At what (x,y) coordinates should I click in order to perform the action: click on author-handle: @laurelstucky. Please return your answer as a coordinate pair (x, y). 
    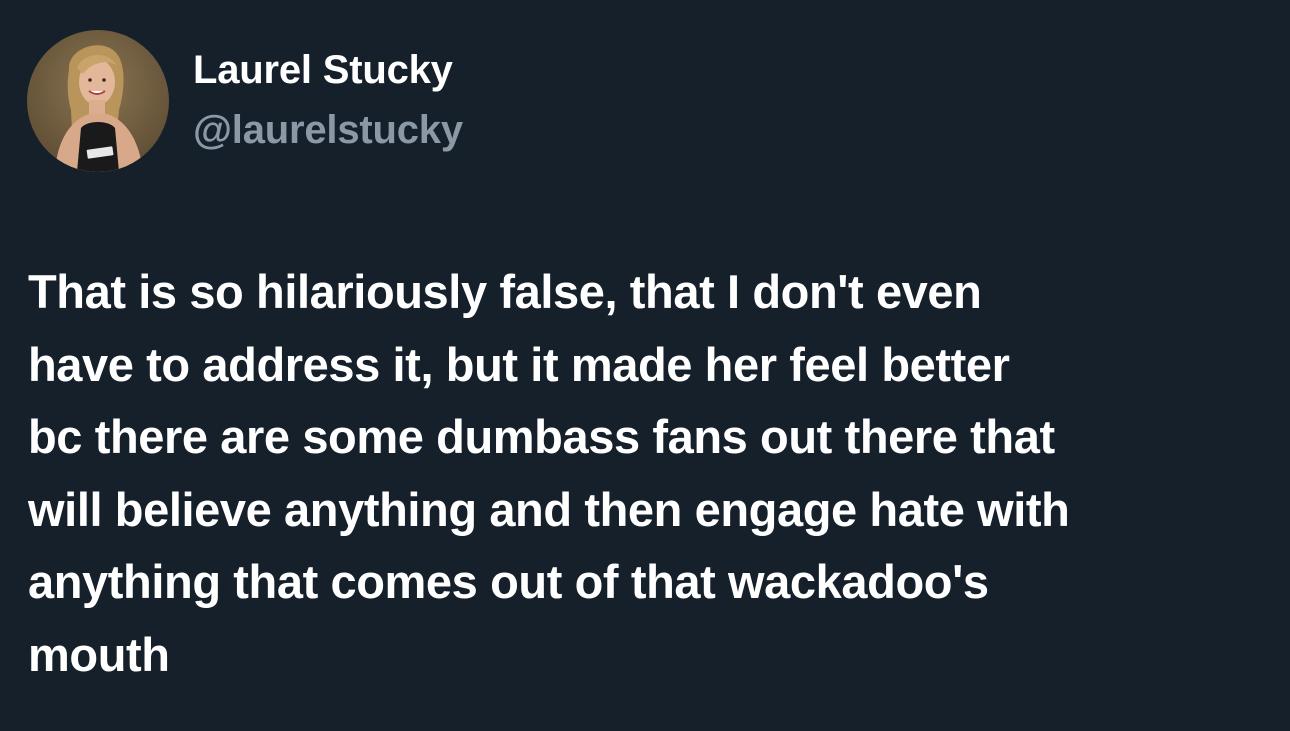
    Looking at the image, I should click on (328, 130).